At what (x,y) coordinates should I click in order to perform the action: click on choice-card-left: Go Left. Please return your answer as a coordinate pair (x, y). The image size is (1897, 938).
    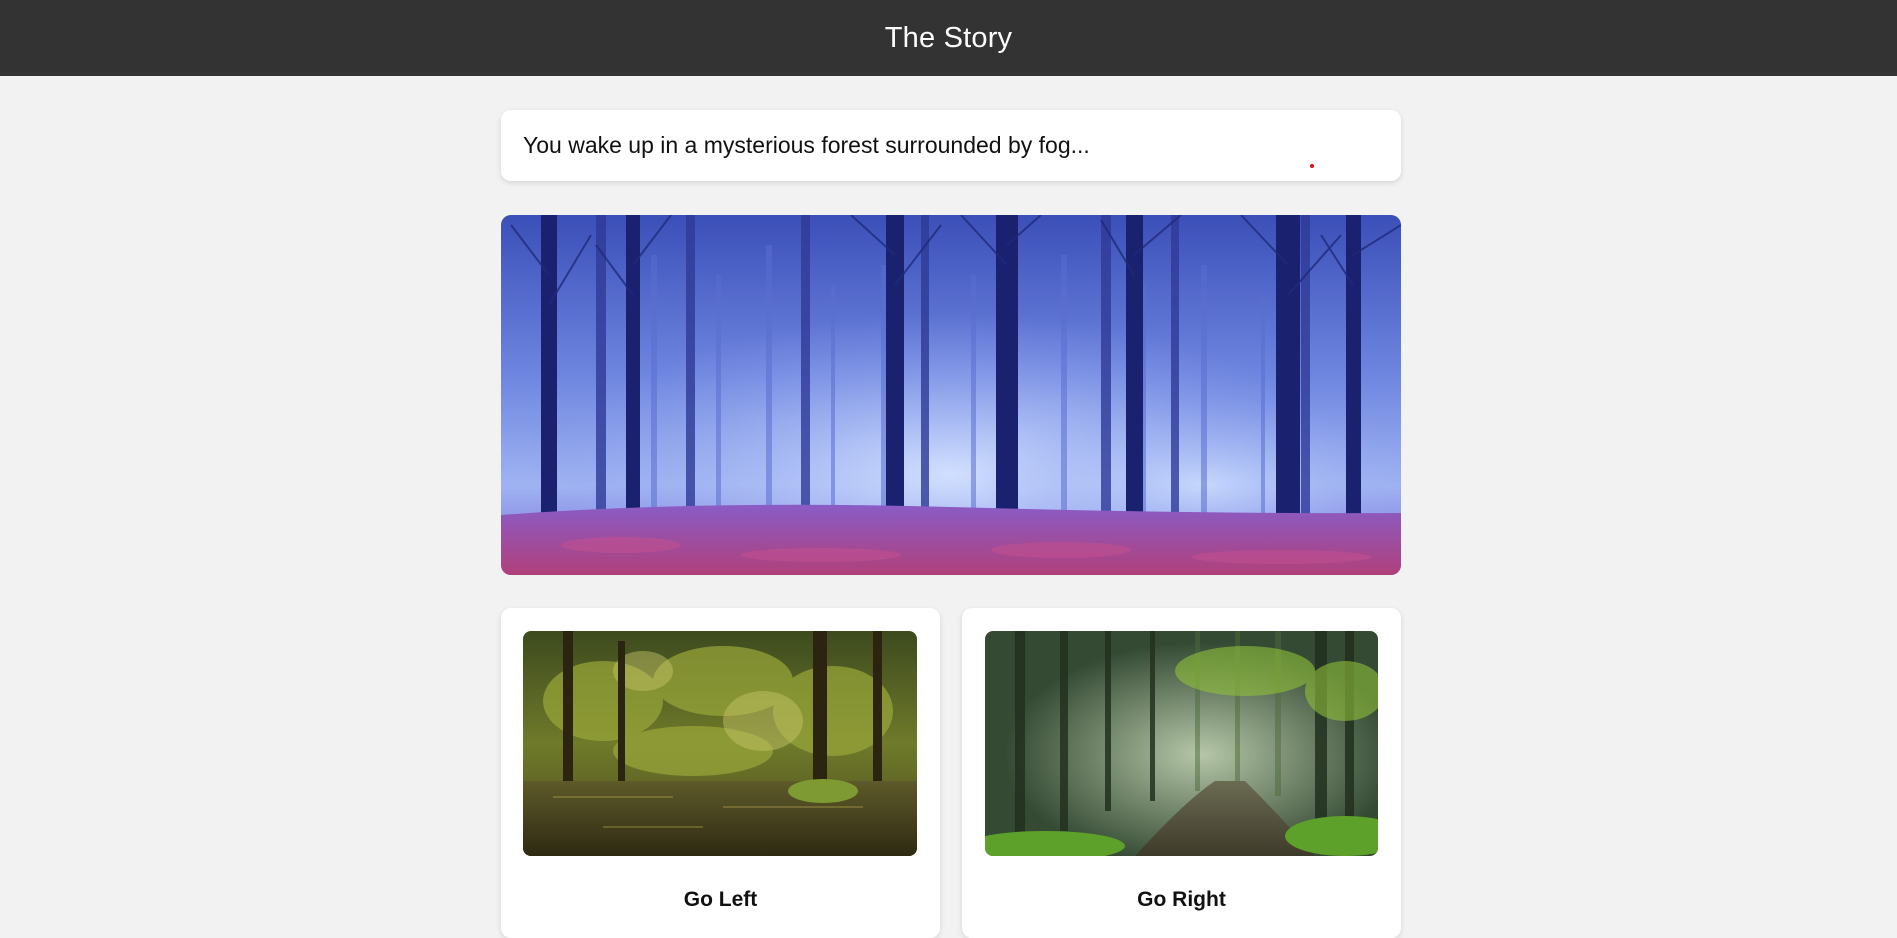
    Looking at the image, I should click on (720, 773).